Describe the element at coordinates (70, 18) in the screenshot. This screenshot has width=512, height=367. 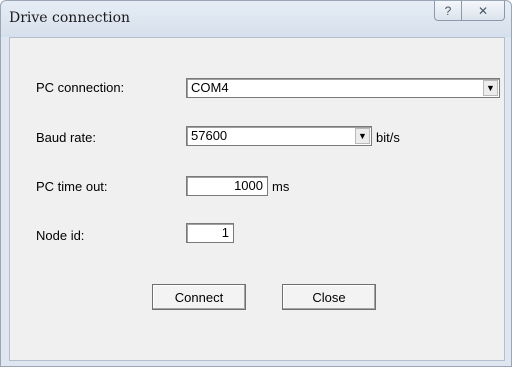
I see `window-title: Drive connection` at that location.